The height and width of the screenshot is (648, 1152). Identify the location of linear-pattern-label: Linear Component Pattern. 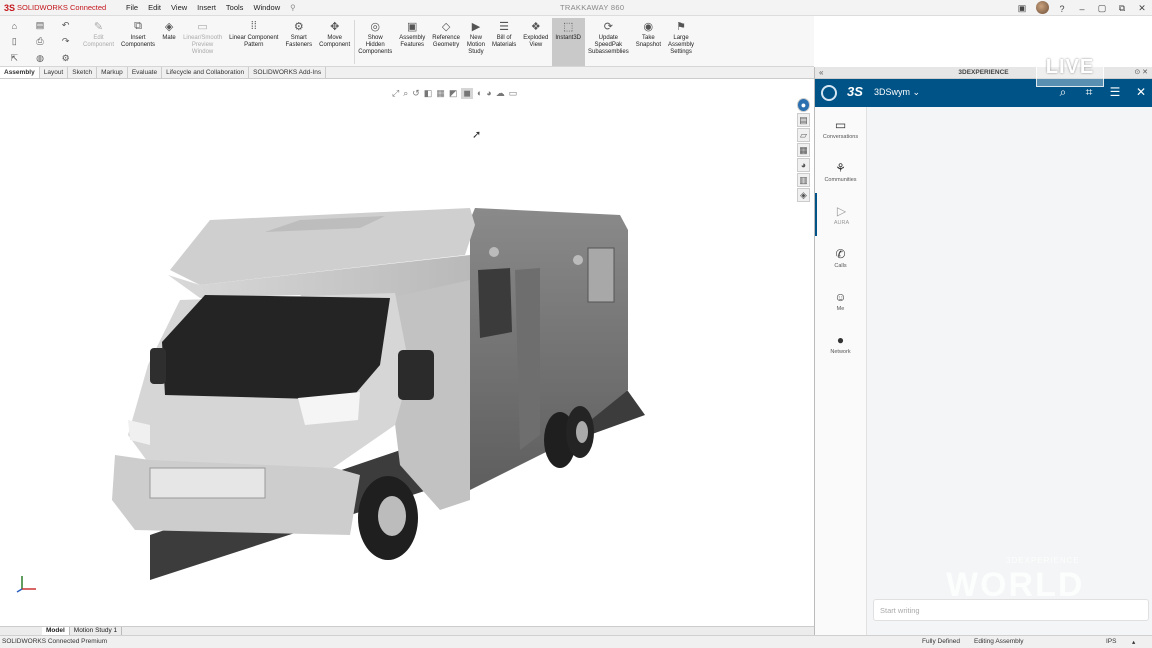
(254, 41).